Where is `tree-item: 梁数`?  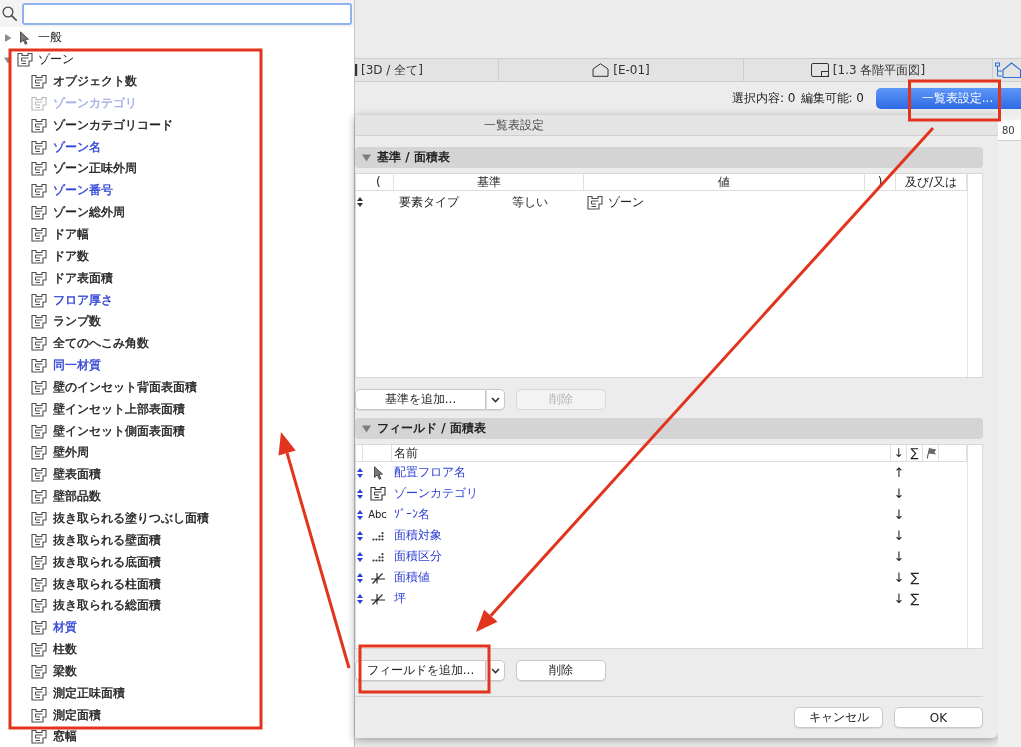
tree-item: 梁数 is located at coordinates (65, 671).